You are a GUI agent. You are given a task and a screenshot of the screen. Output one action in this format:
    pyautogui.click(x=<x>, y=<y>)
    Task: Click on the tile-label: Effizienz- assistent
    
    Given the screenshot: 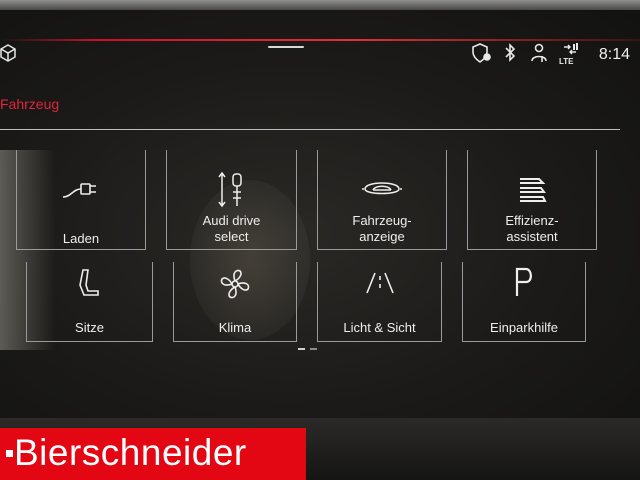 What is the action you would take?
    pyautogui.click(x=532, y=229)
    